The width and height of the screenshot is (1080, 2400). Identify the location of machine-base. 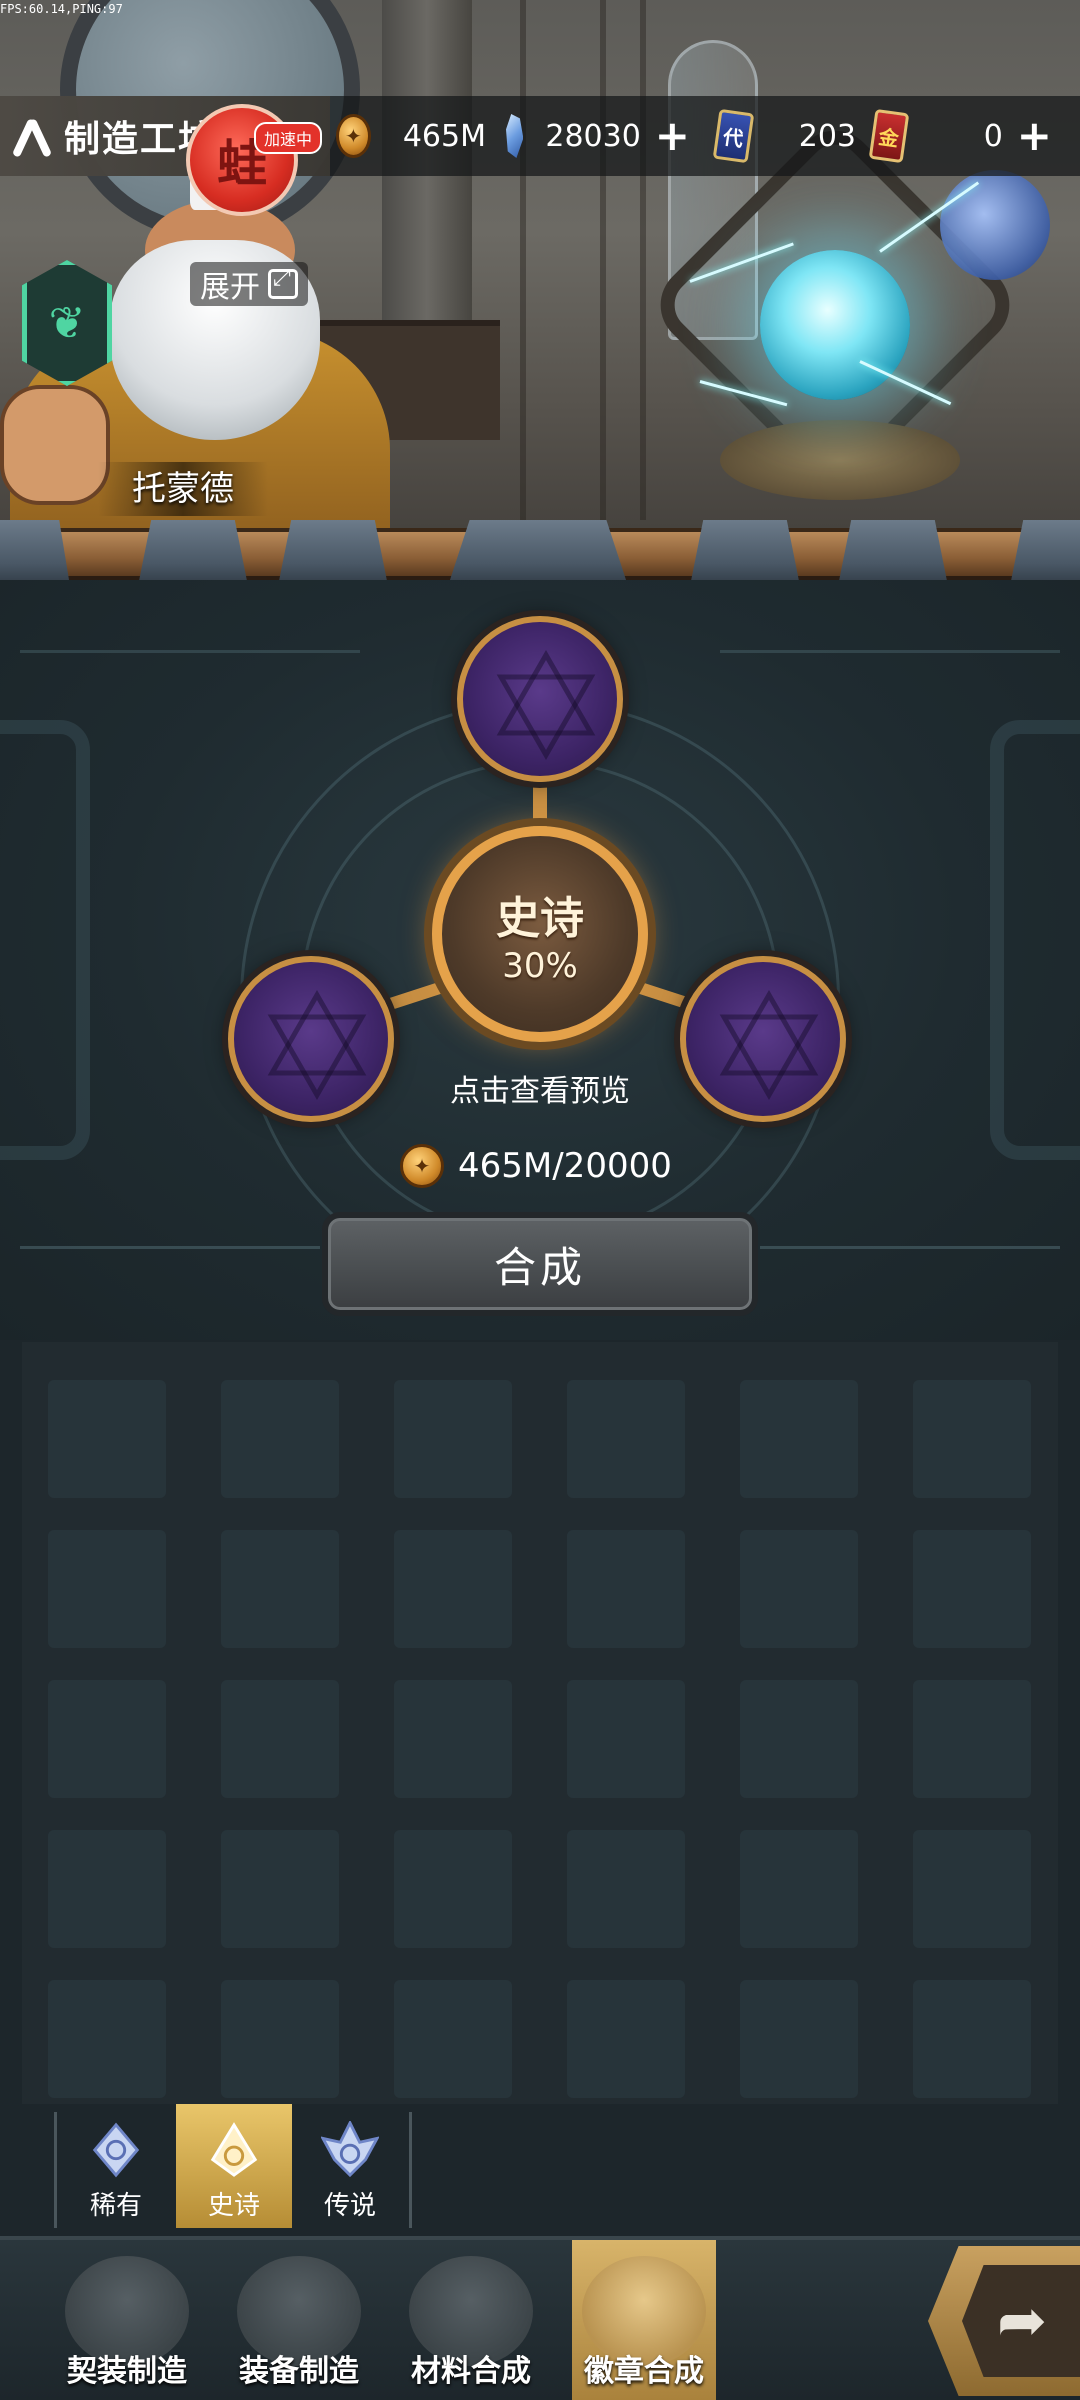
(840, 460).